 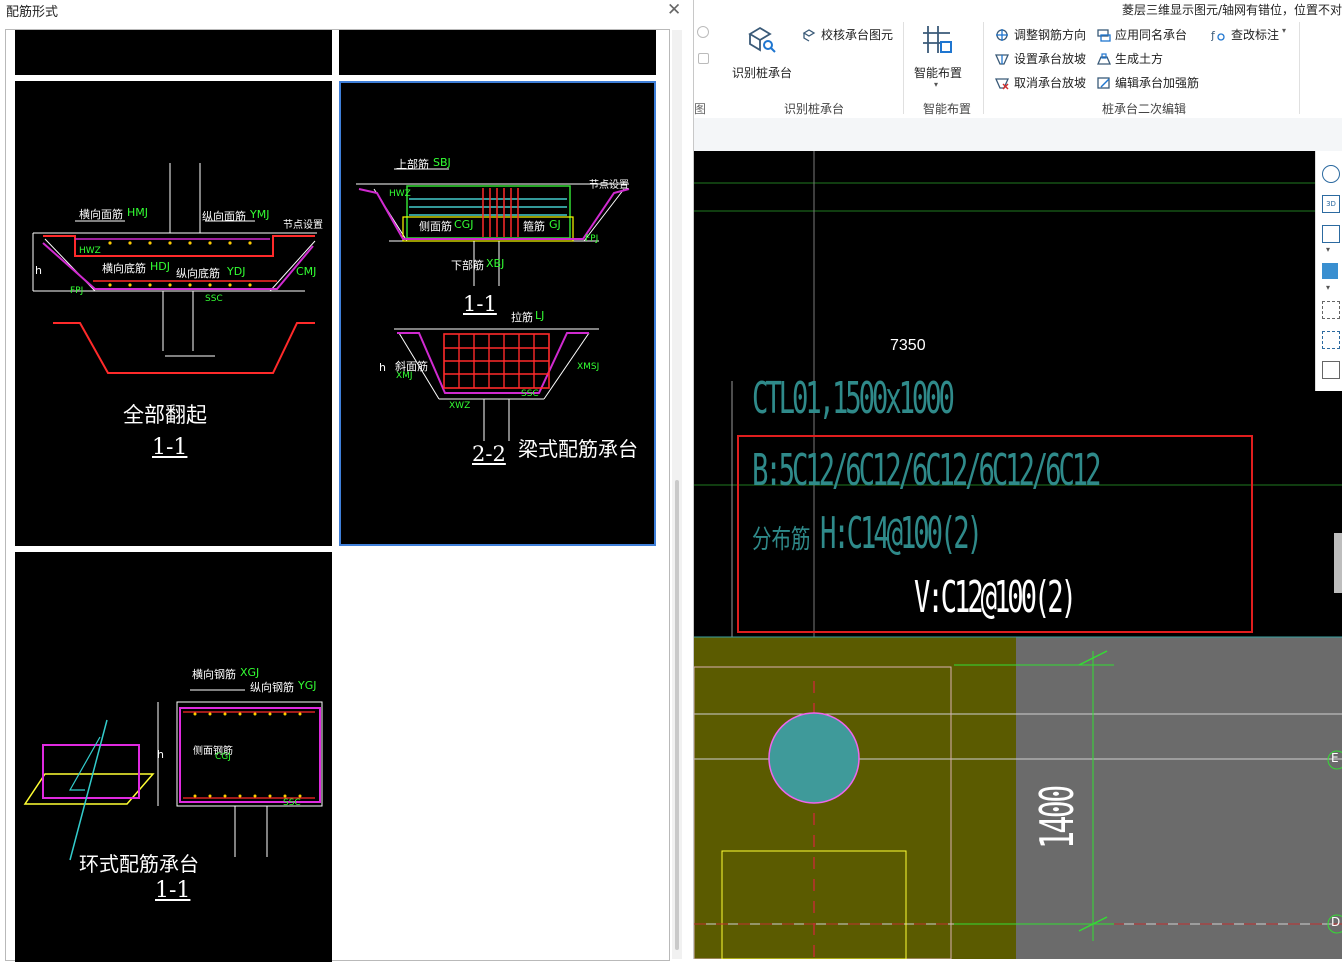 I want to click on 3d-view-icon: 3D, so click(x=1331, y=204).